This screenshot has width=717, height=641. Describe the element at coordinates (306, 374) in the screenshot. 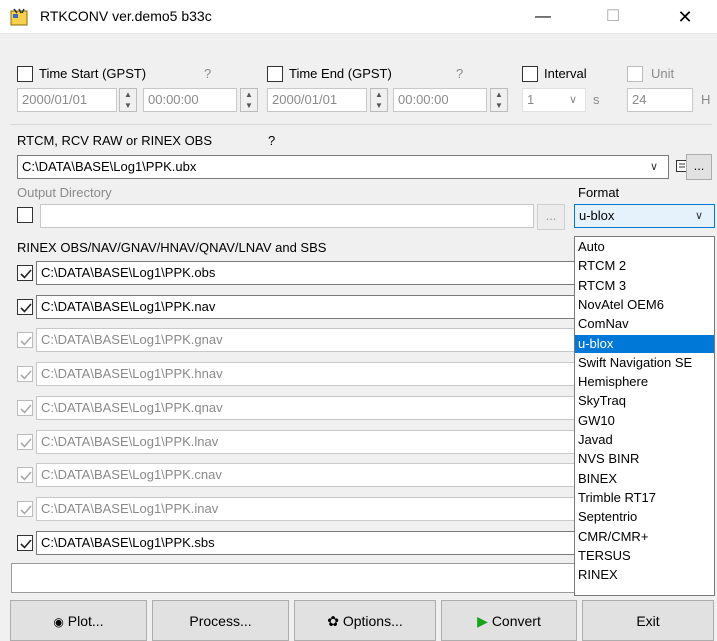

I see `rinex-file-field: C:\DATA\BASE\Log1\PPK.hnav` at that location.